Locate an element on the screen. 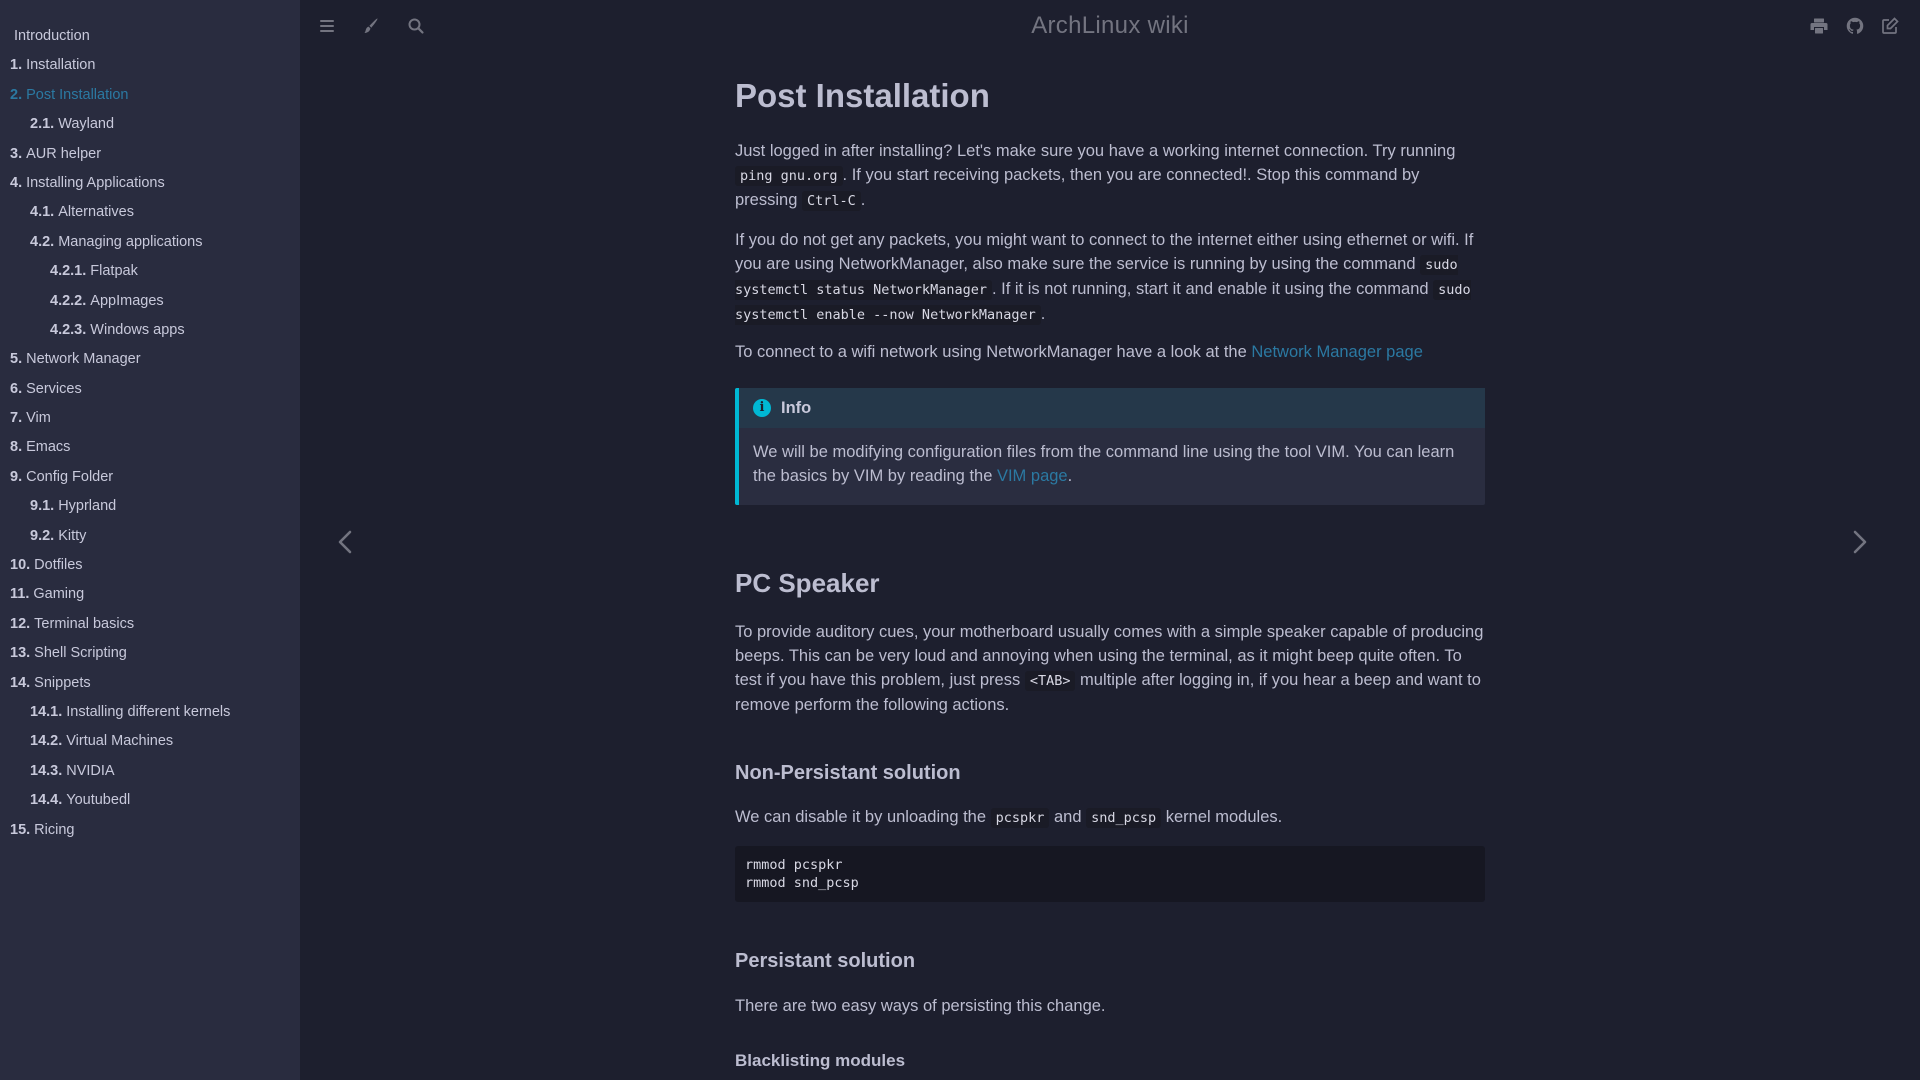  sidebar-item-label: Services is located at coordinates (54, 388).